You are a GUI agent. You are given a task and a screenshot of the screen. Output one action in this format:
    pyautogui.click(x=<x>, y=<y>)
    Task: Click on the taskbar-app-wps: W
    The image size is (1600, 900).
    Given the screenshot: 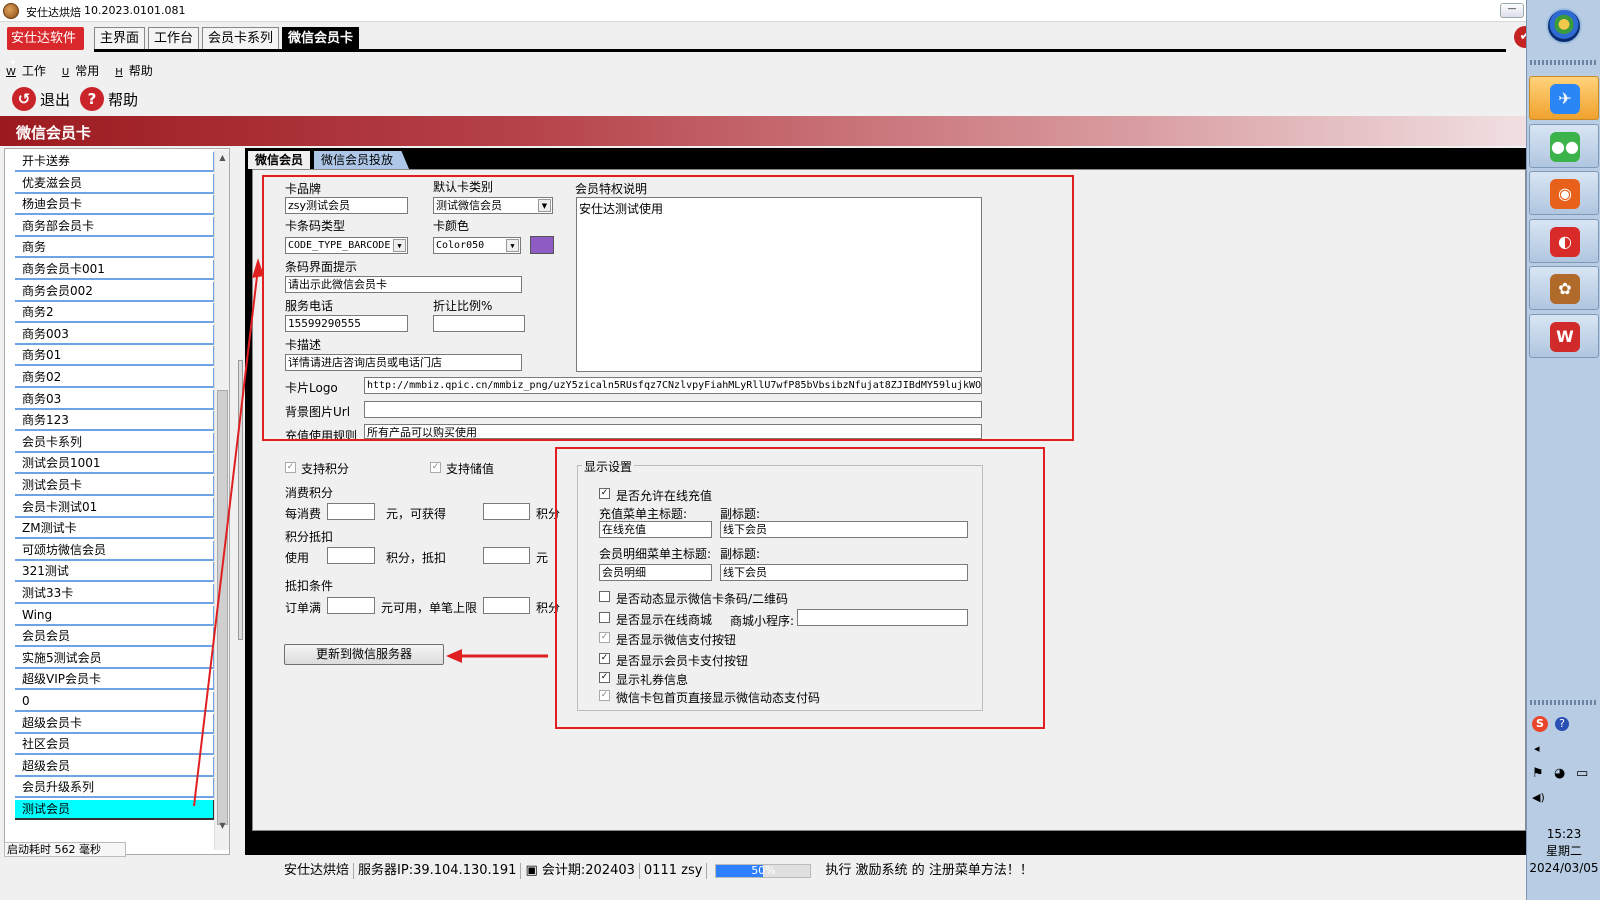 What is the action you would take?
    pyautogui.click(x=1564, y=335)
    